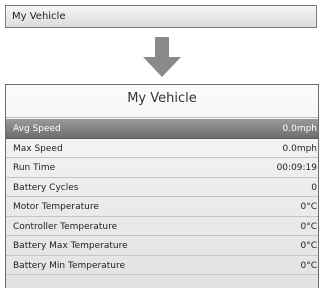  What do you see at coordinates (162, 265) in the screenshot?
I see `list-item-battery-min-temperature: Battery Min Temperature 0°C` at bounding box center [162, 265].